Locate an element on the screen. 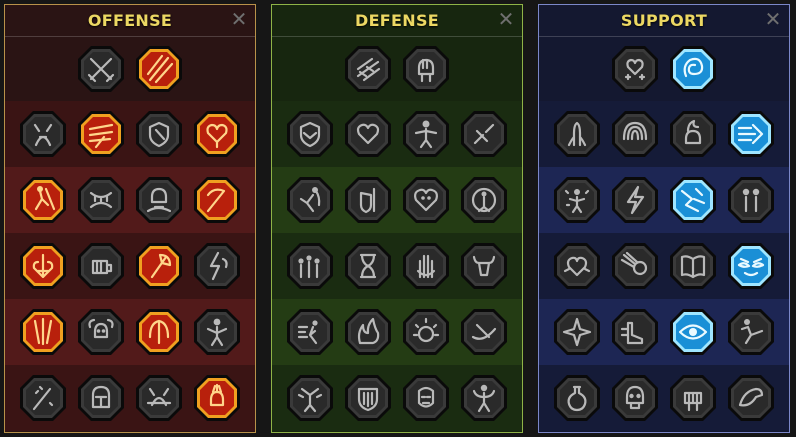 Image resolution: width=796 pixels, height=437 pixels. swift-boot-icon is located at coordinates (635, 332).